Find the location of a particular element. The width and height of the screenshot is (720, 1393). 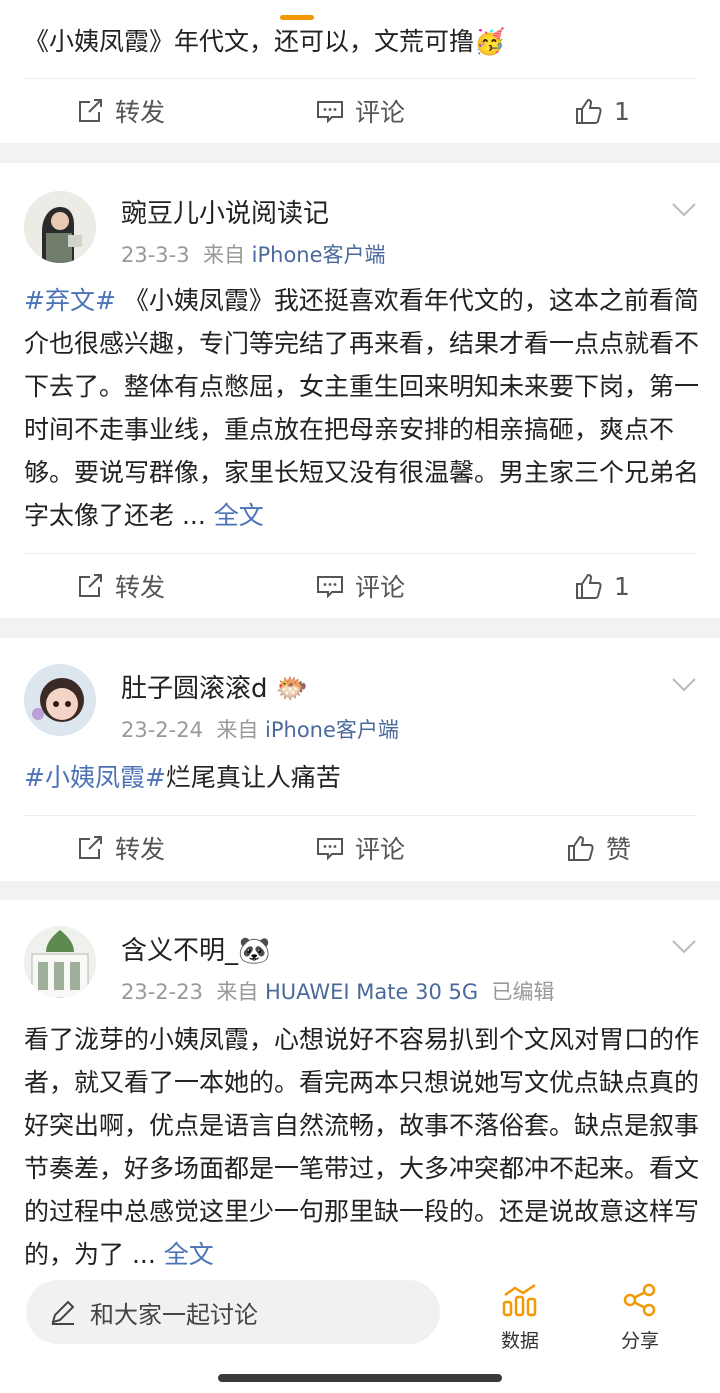

hashtag-link: #弃文# is located at coordinates (70, 300).